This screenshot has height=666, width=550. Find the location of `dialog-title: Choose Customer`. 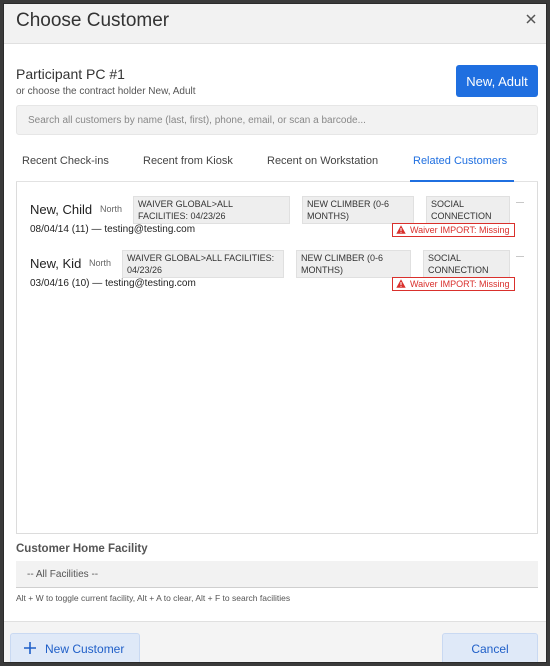

dialog-title: Choose Customer is located at coordinates (93, 20).